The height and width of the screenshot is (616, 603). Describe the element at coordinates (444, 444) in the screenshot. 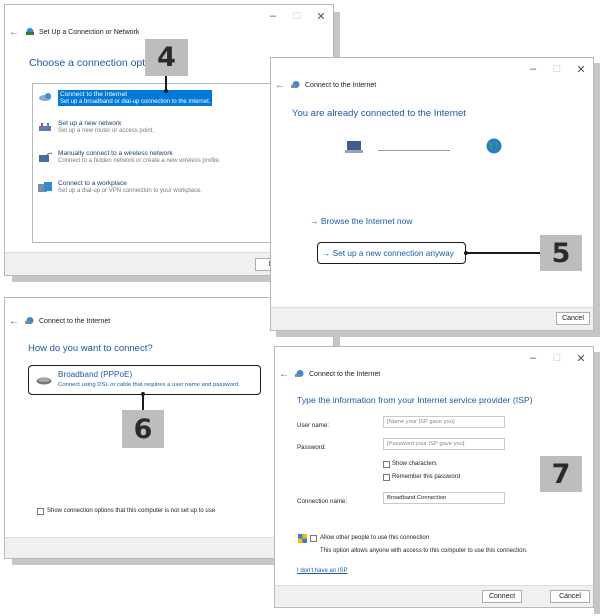

I see `password-field: [Password your ISP gave you]` at that location.